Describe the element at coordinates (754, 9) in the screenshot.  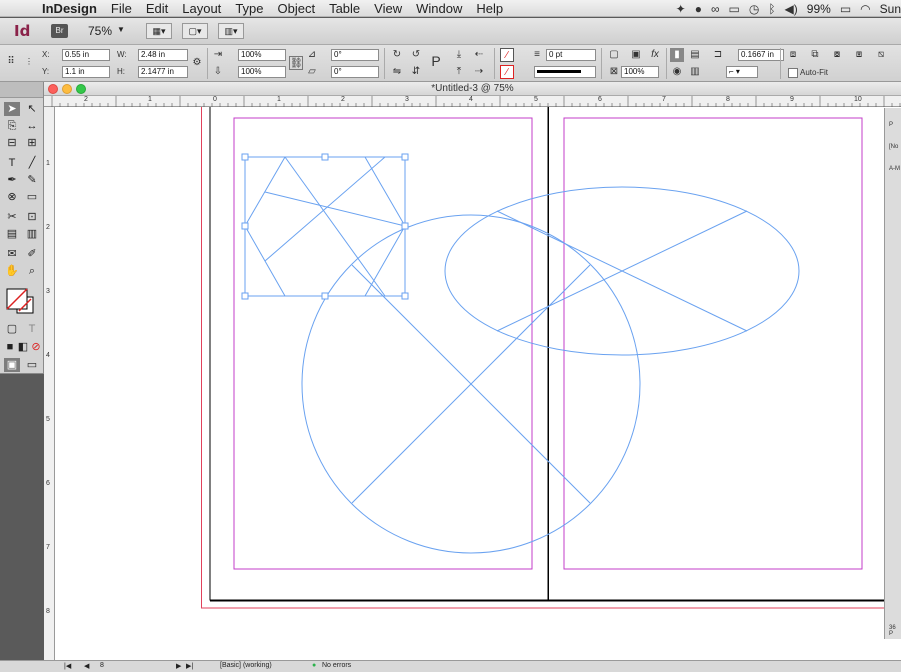
I see `time-machine-icon: ◷` at that location.